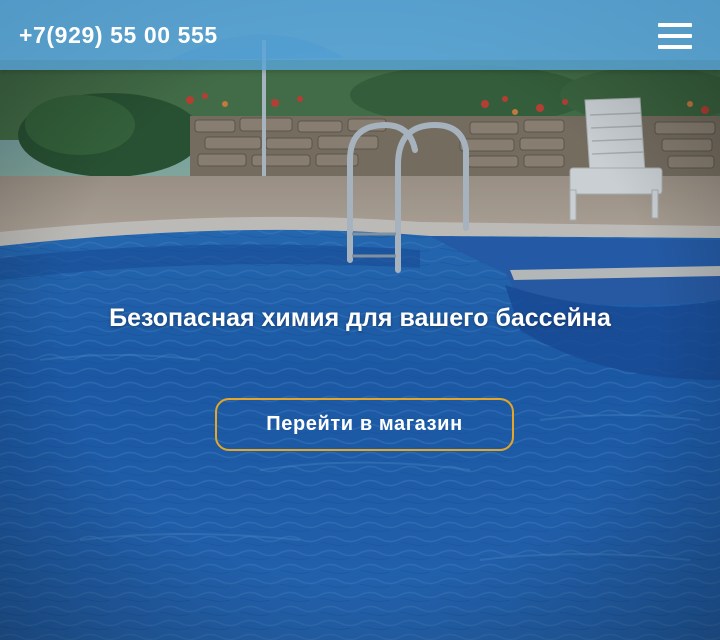 This screenshot has height=640, width=720. What do you see at coordinates (364, 424) in the screenshot?
I see `go-to-shop-button: Перейти в магазин` at bounding box center [364, 424].